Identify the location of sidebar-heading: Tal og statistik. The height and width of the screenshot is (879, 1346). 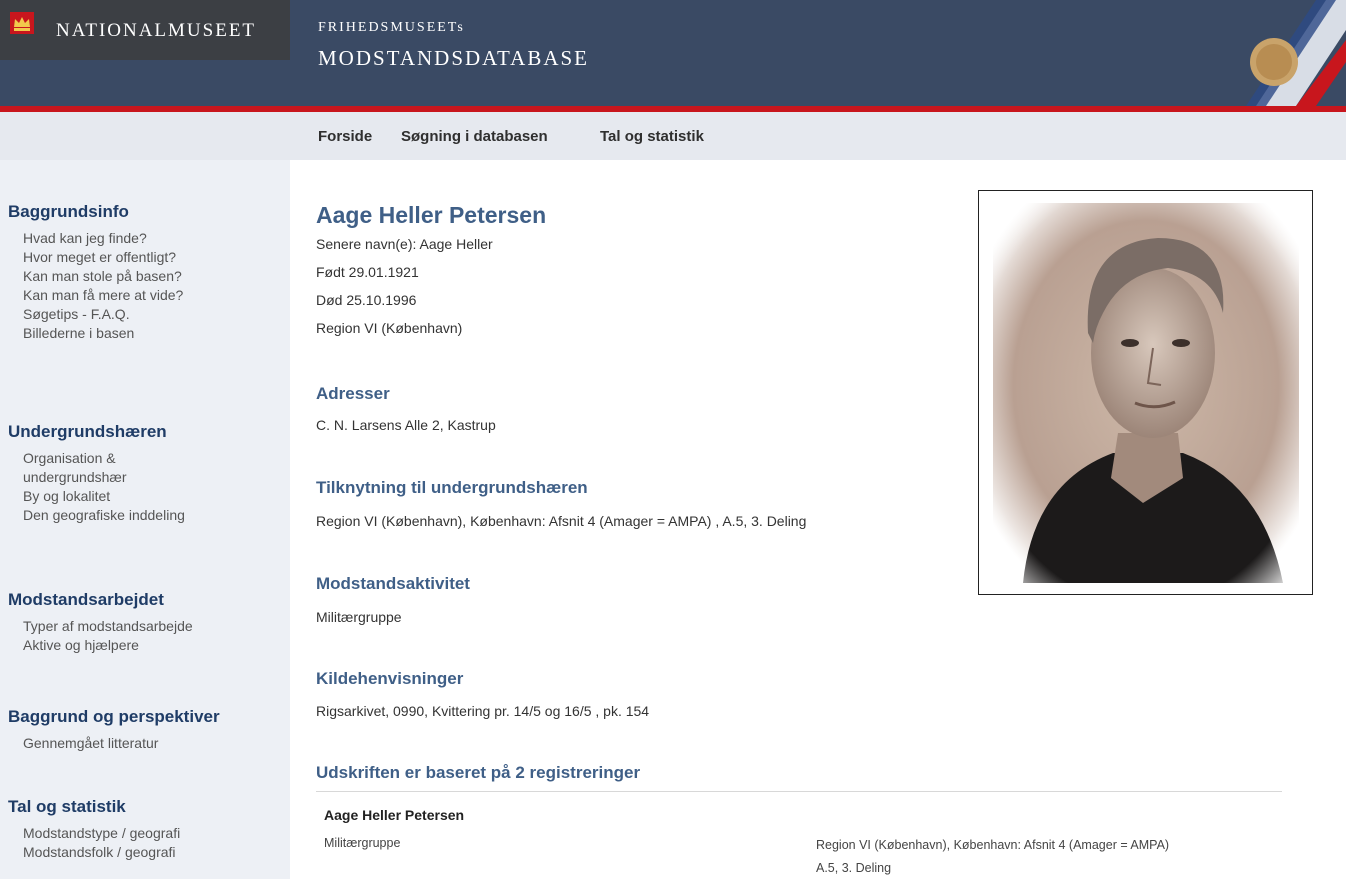
(94, 807).